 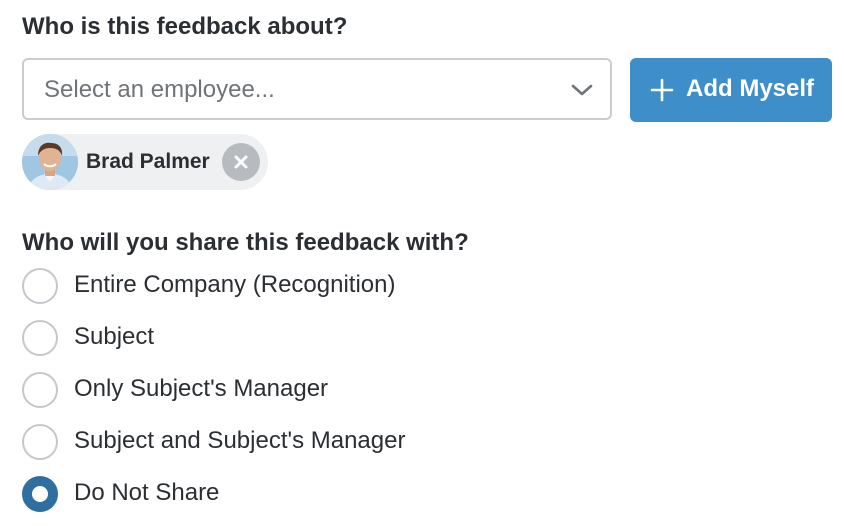 I want to click on chevron-down-icon, so click(x=582, y=90).